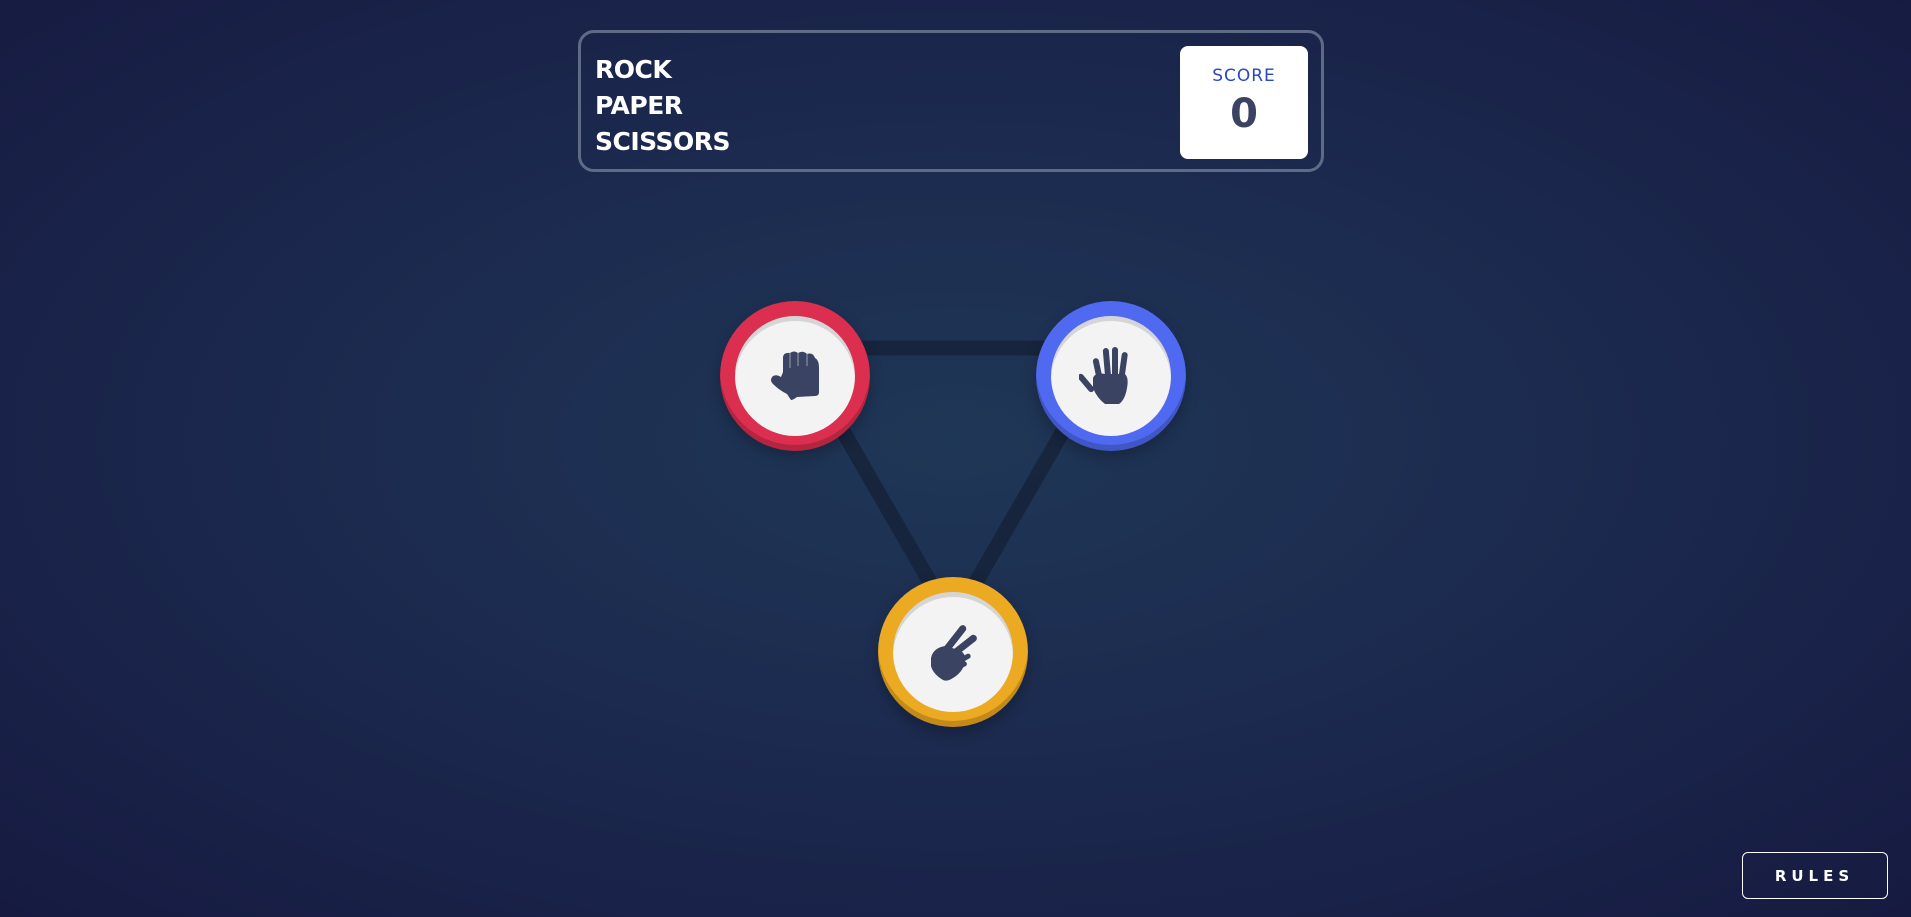  I want to click on score-value: 0, so click(1244, 114).